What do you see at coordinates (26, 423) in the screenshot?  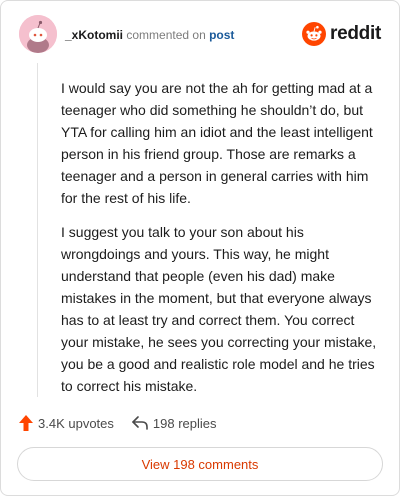 I see `upvote-arrow-icon` at bounding box center [26, 423].